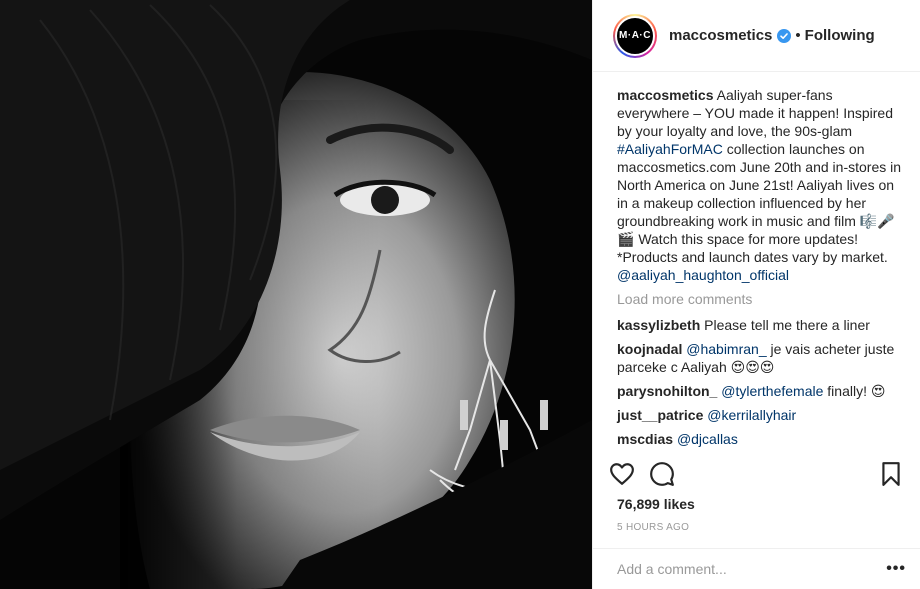  What do you see at coordinates (752, 569) in the screenshot?
I see `add-comment-input` at bounding box center [752, 569].